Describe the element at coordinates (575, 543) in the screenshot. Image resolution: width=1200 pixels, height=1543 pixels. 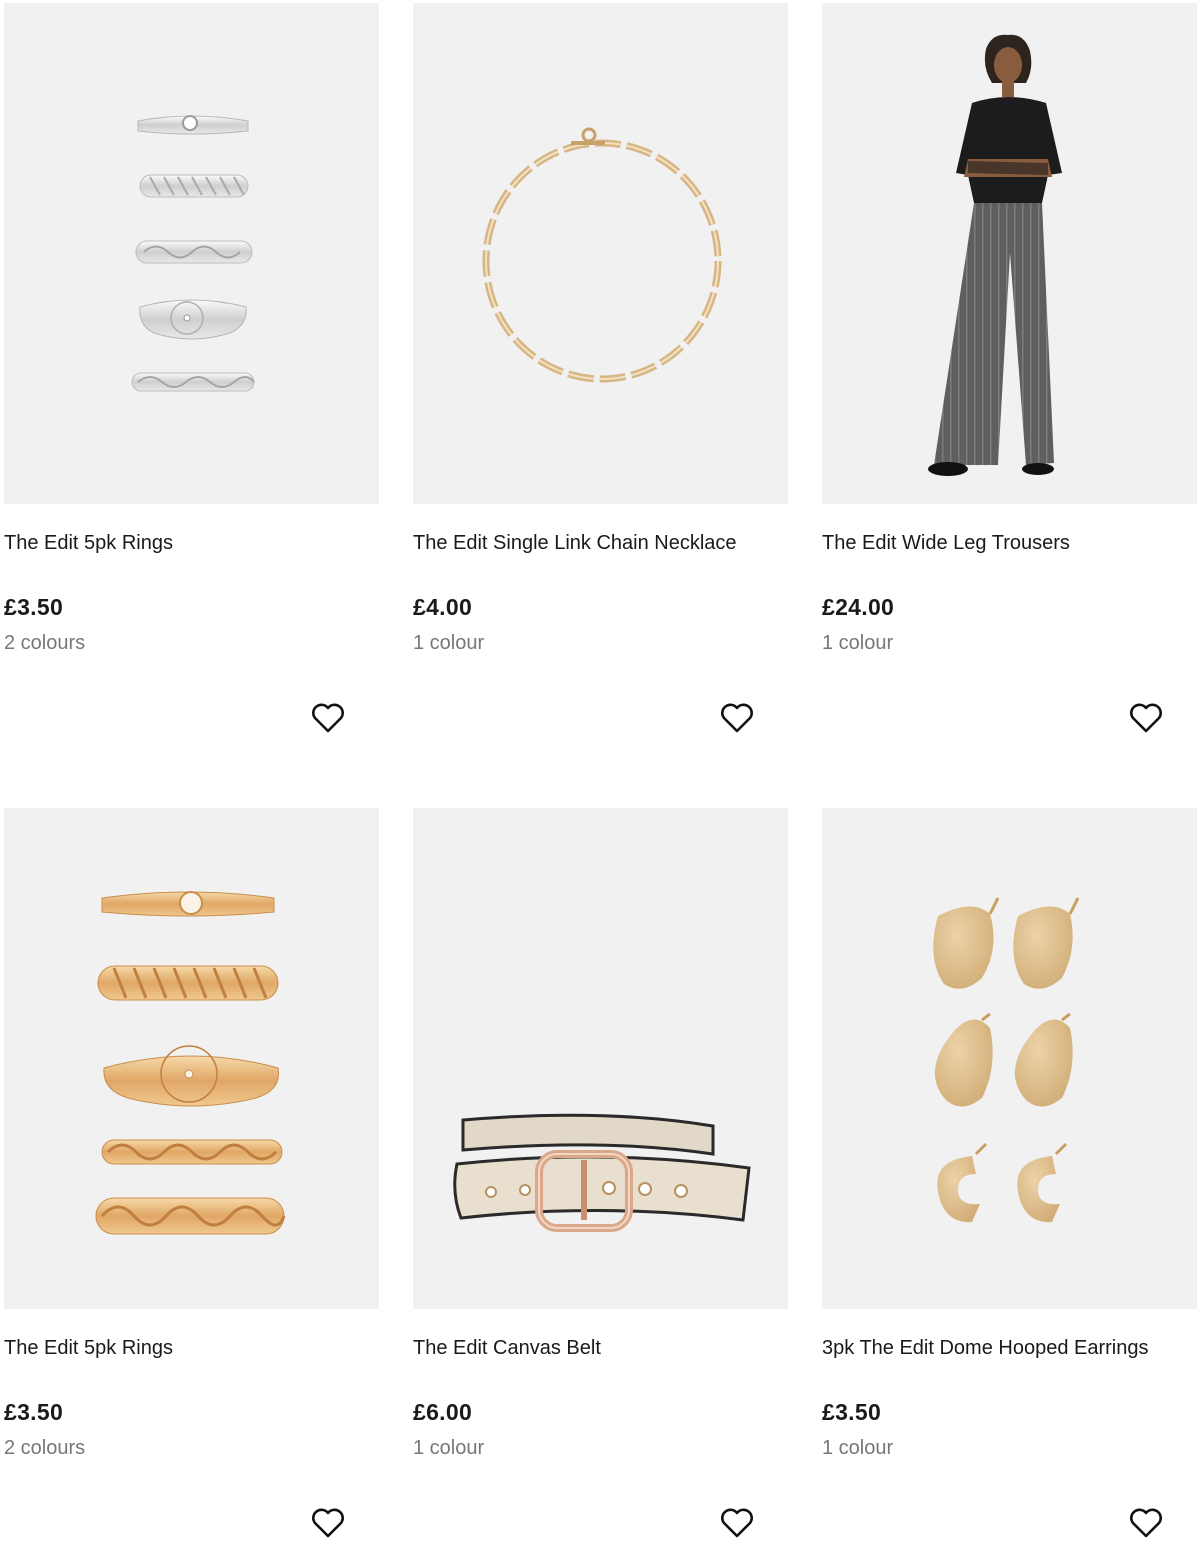
I see `product-title: The Edit Single Link Chain Necklace` at that location.